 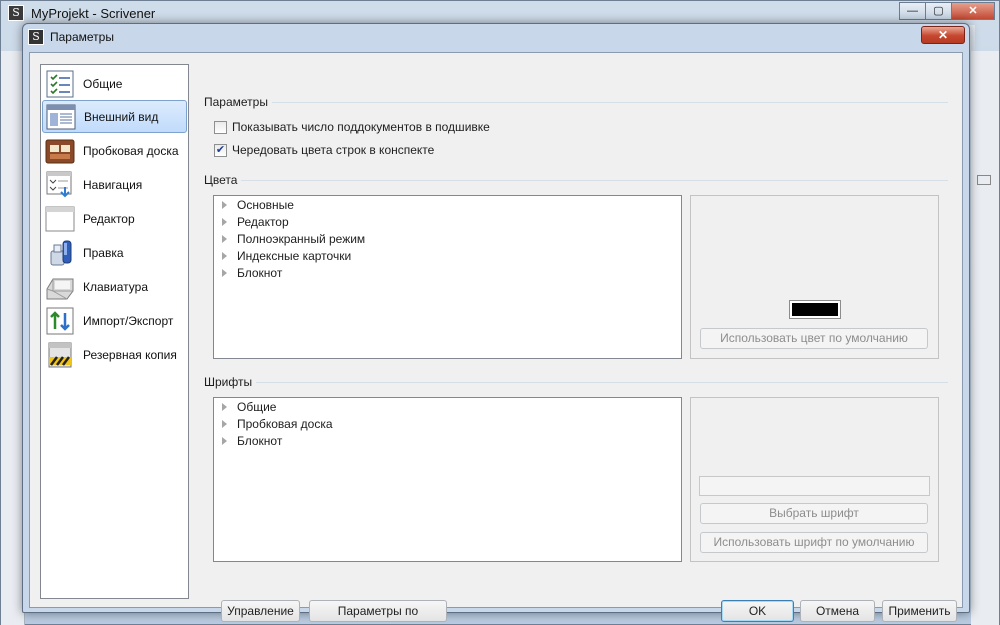 What do you see at coordinates (103, 83) in the screenshot?
I see `sidebar-item-label: Общие` at bounding box center [103, 83].